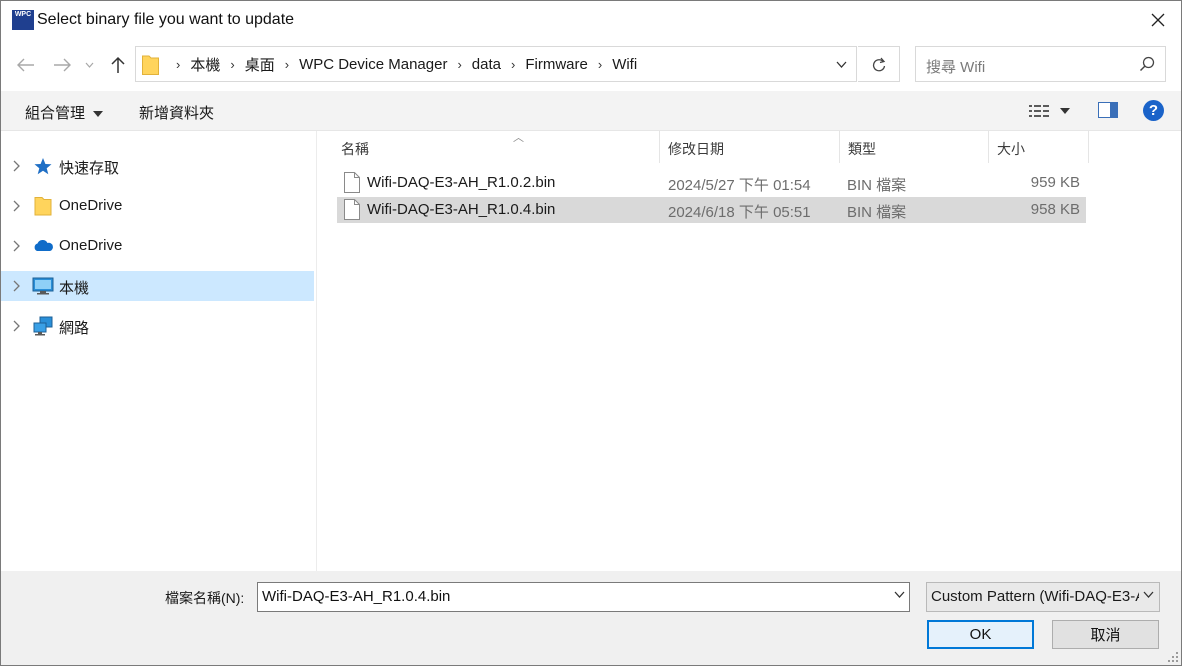 This screenshot has height=666, width=1182. What do you see at coordinates (205, 64) in the screenshot?
I see `breadcrumb-item: 本機` at bounding box center [205, 64].